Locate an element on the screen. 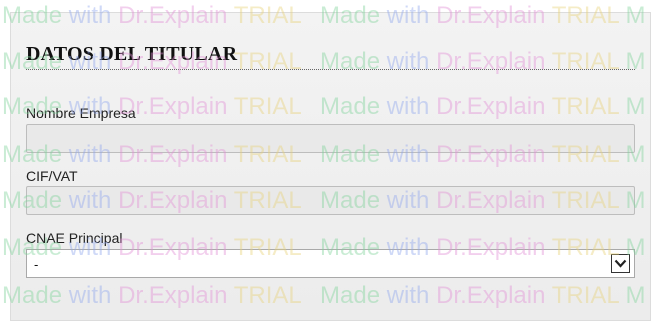  section-title: DATOS DEL TITULAR is located at coordinates (132, 54).